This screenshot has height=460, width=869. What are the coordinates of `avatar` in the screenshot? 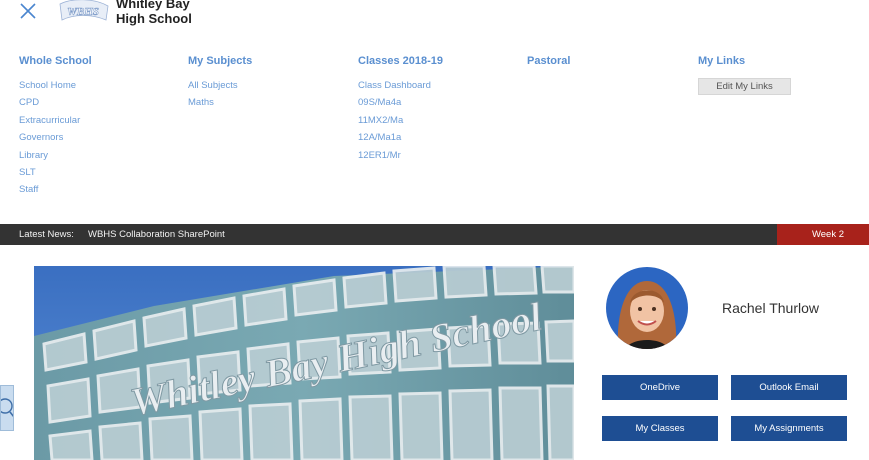 It's located at (647, 308).